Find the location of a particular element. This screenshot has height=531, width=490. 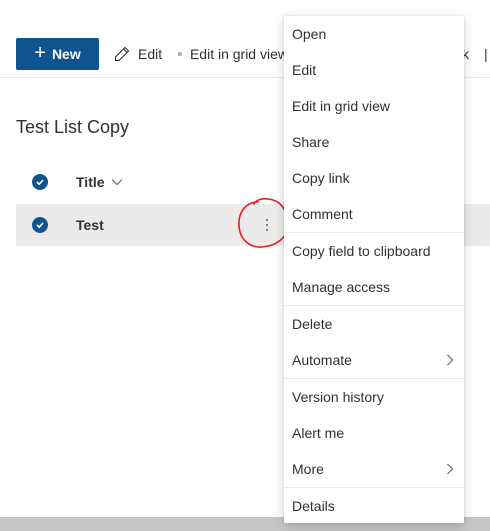

list-title: Test List Copy is located at coordinates (73, 127).